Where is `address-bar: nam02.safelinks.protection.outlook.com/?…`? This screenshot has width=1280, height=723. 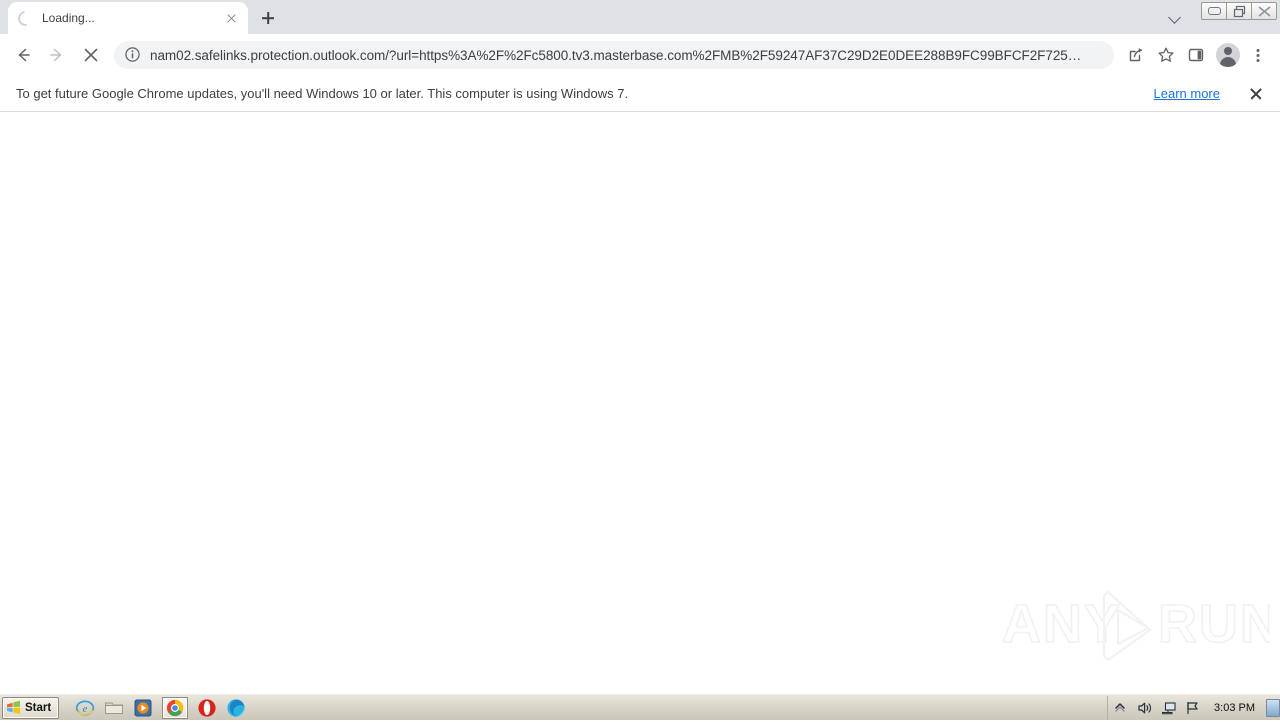 address-bar: nam02.safelinks.protection.outlook.com/?… is located at coordinates (614, 55).